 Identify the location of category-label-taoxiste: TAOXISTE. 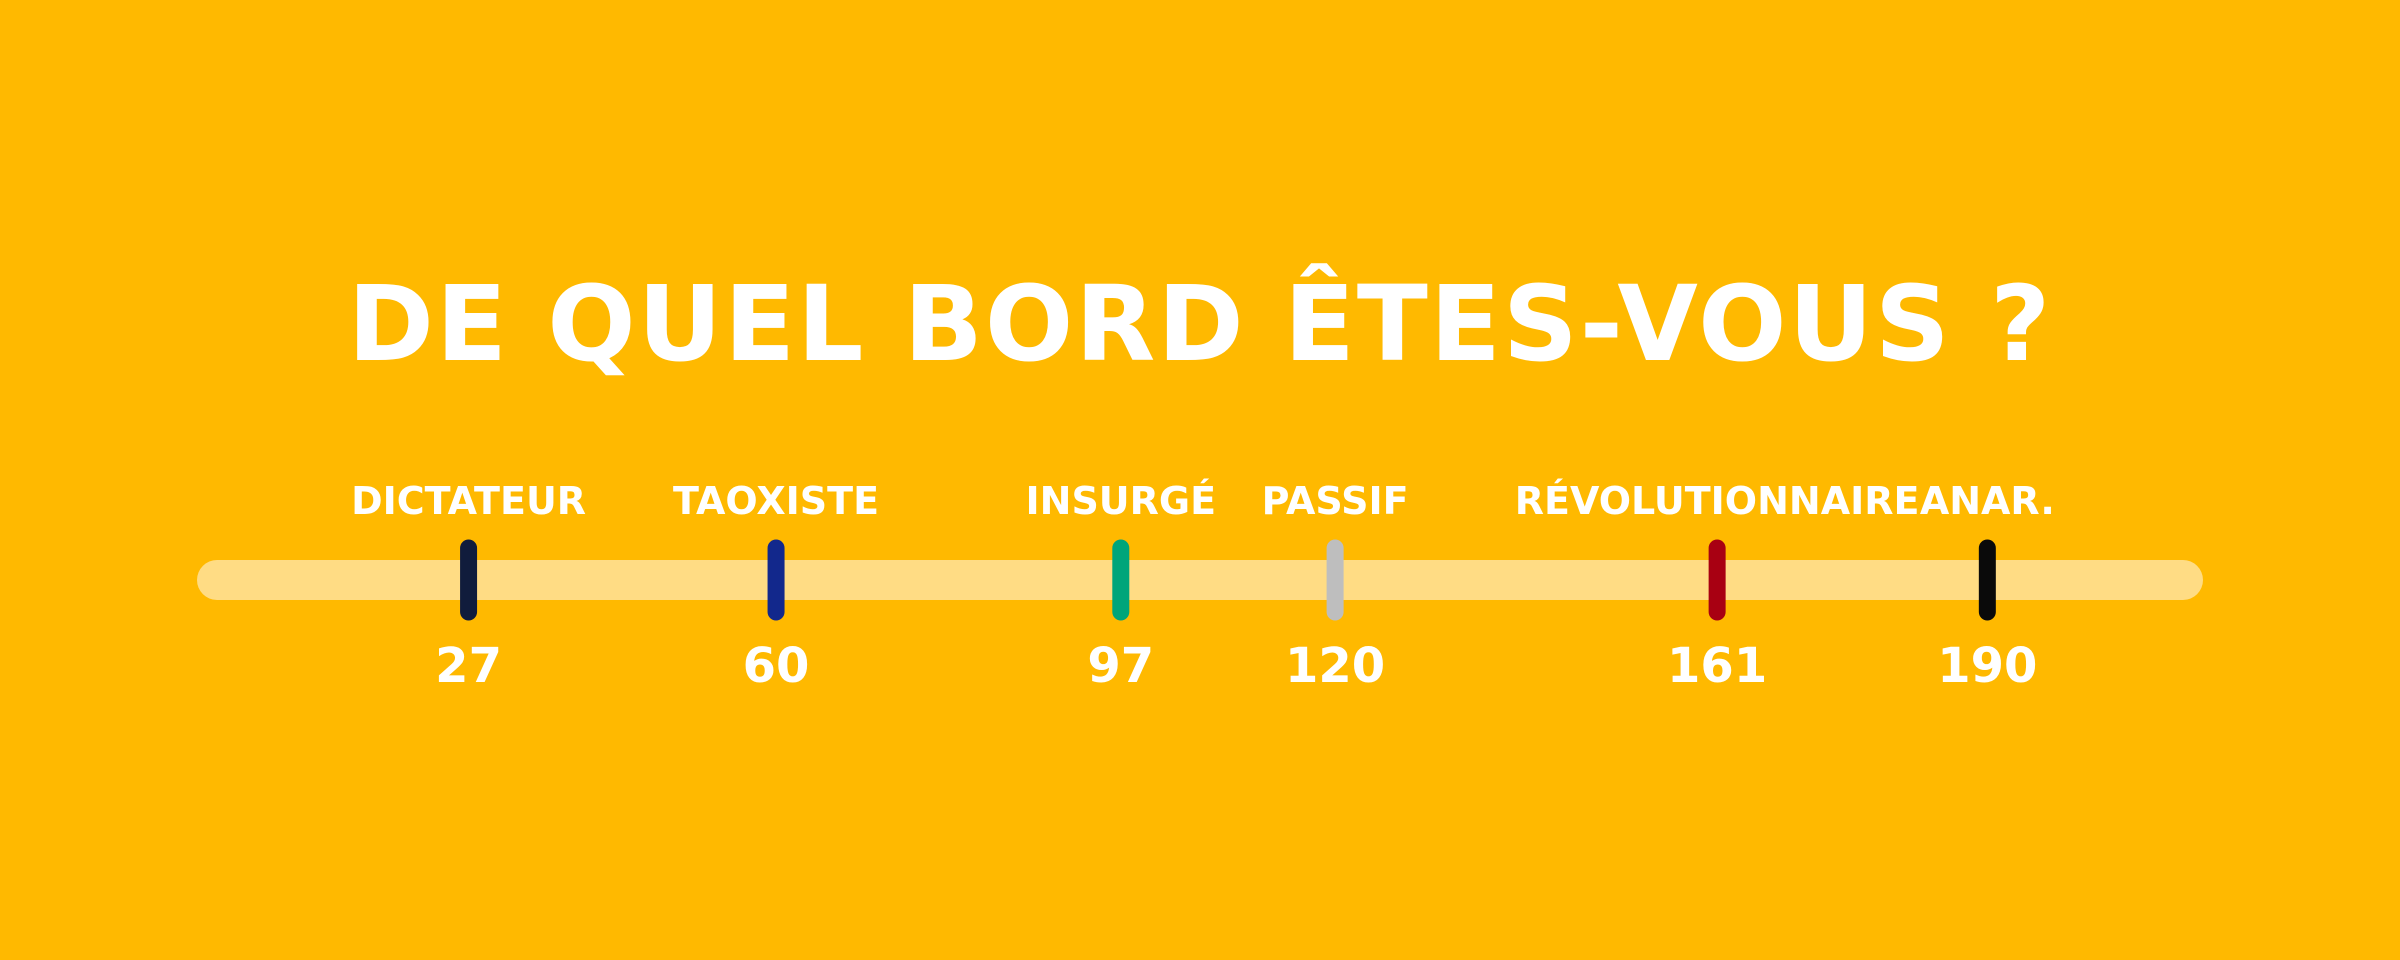
(776, 501).